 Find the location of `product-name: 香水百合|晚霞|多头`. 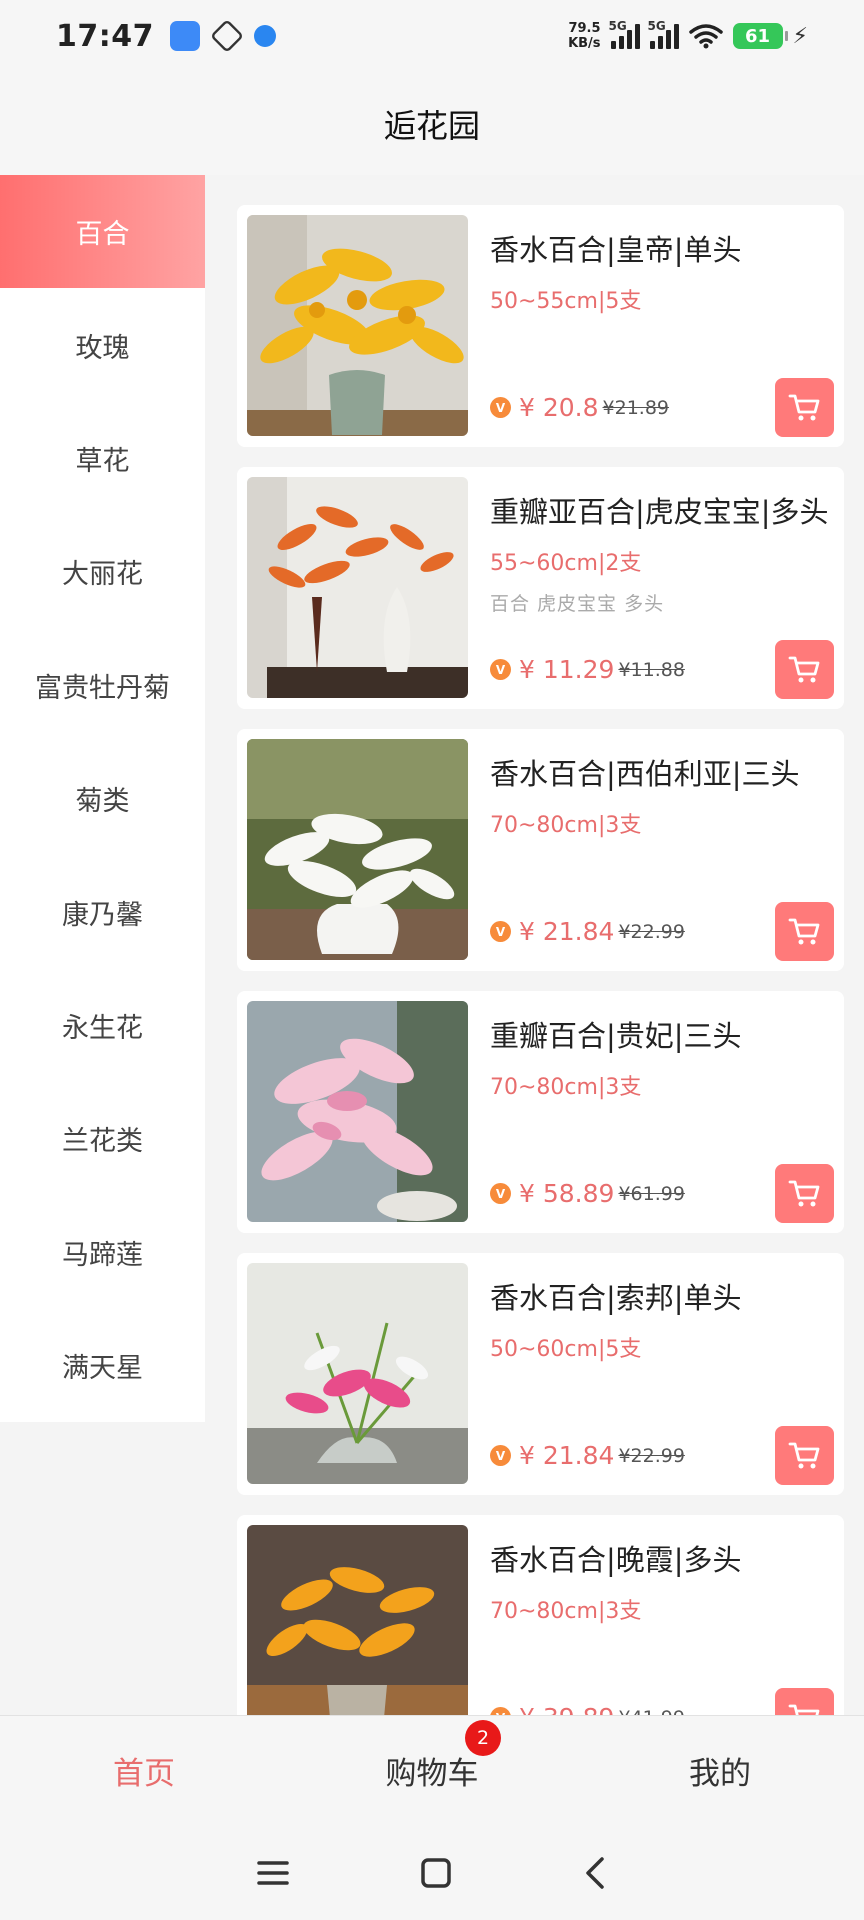

product-name: 香水百合|晚霞|多头 is located at coordinates (616, 1560).